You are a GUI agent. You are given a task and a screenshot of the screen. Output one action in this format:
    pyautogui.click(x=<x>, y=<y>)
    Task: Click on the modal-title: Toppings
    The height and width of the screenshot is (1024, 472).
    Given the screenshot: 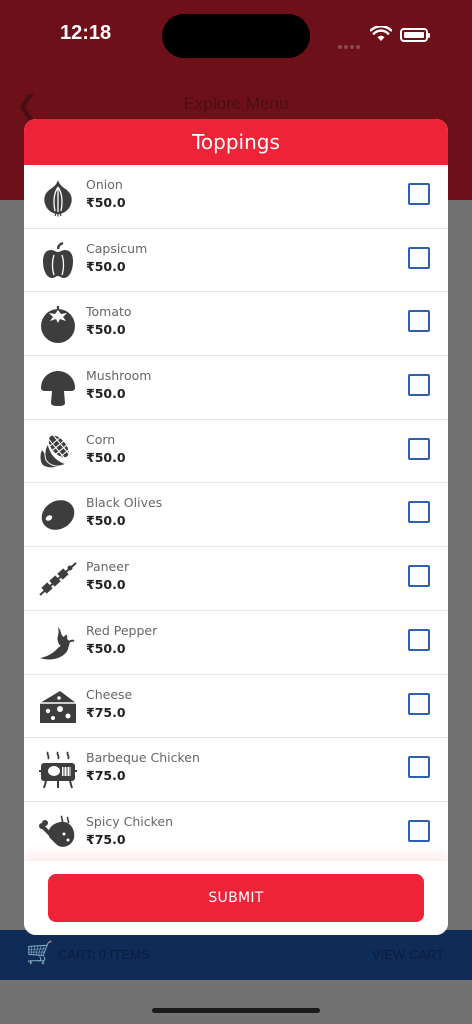 What is the action you would take?
    pyautogui.click(x=236, y=142)
    